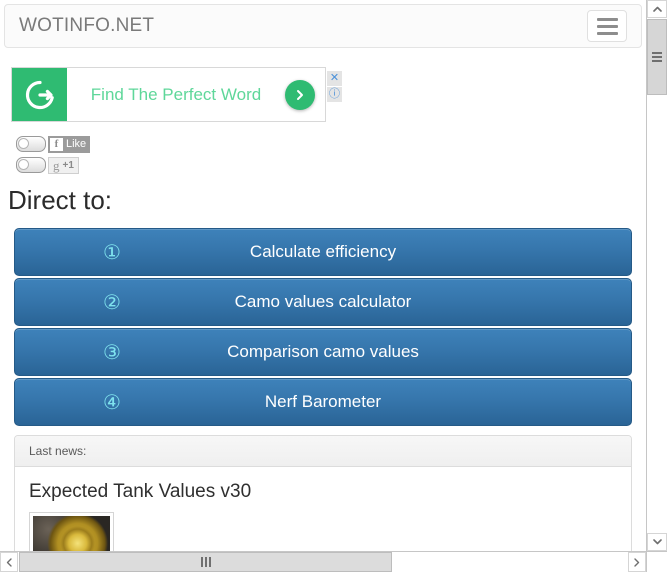 This screenshot has width=667, height=572. I want to click on chevron-left-icon, so click(9, 562).